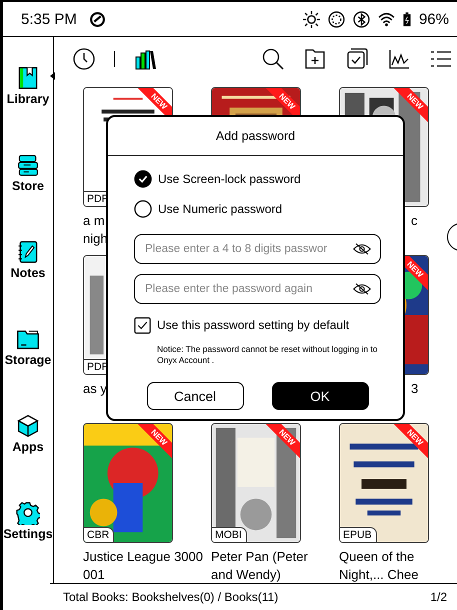 The width and height of the screenshot is (457, 610). What do you see at coordinates (311, 19) in the screenshot?
I see `brightness-icon` at bounding box center [311, 19].